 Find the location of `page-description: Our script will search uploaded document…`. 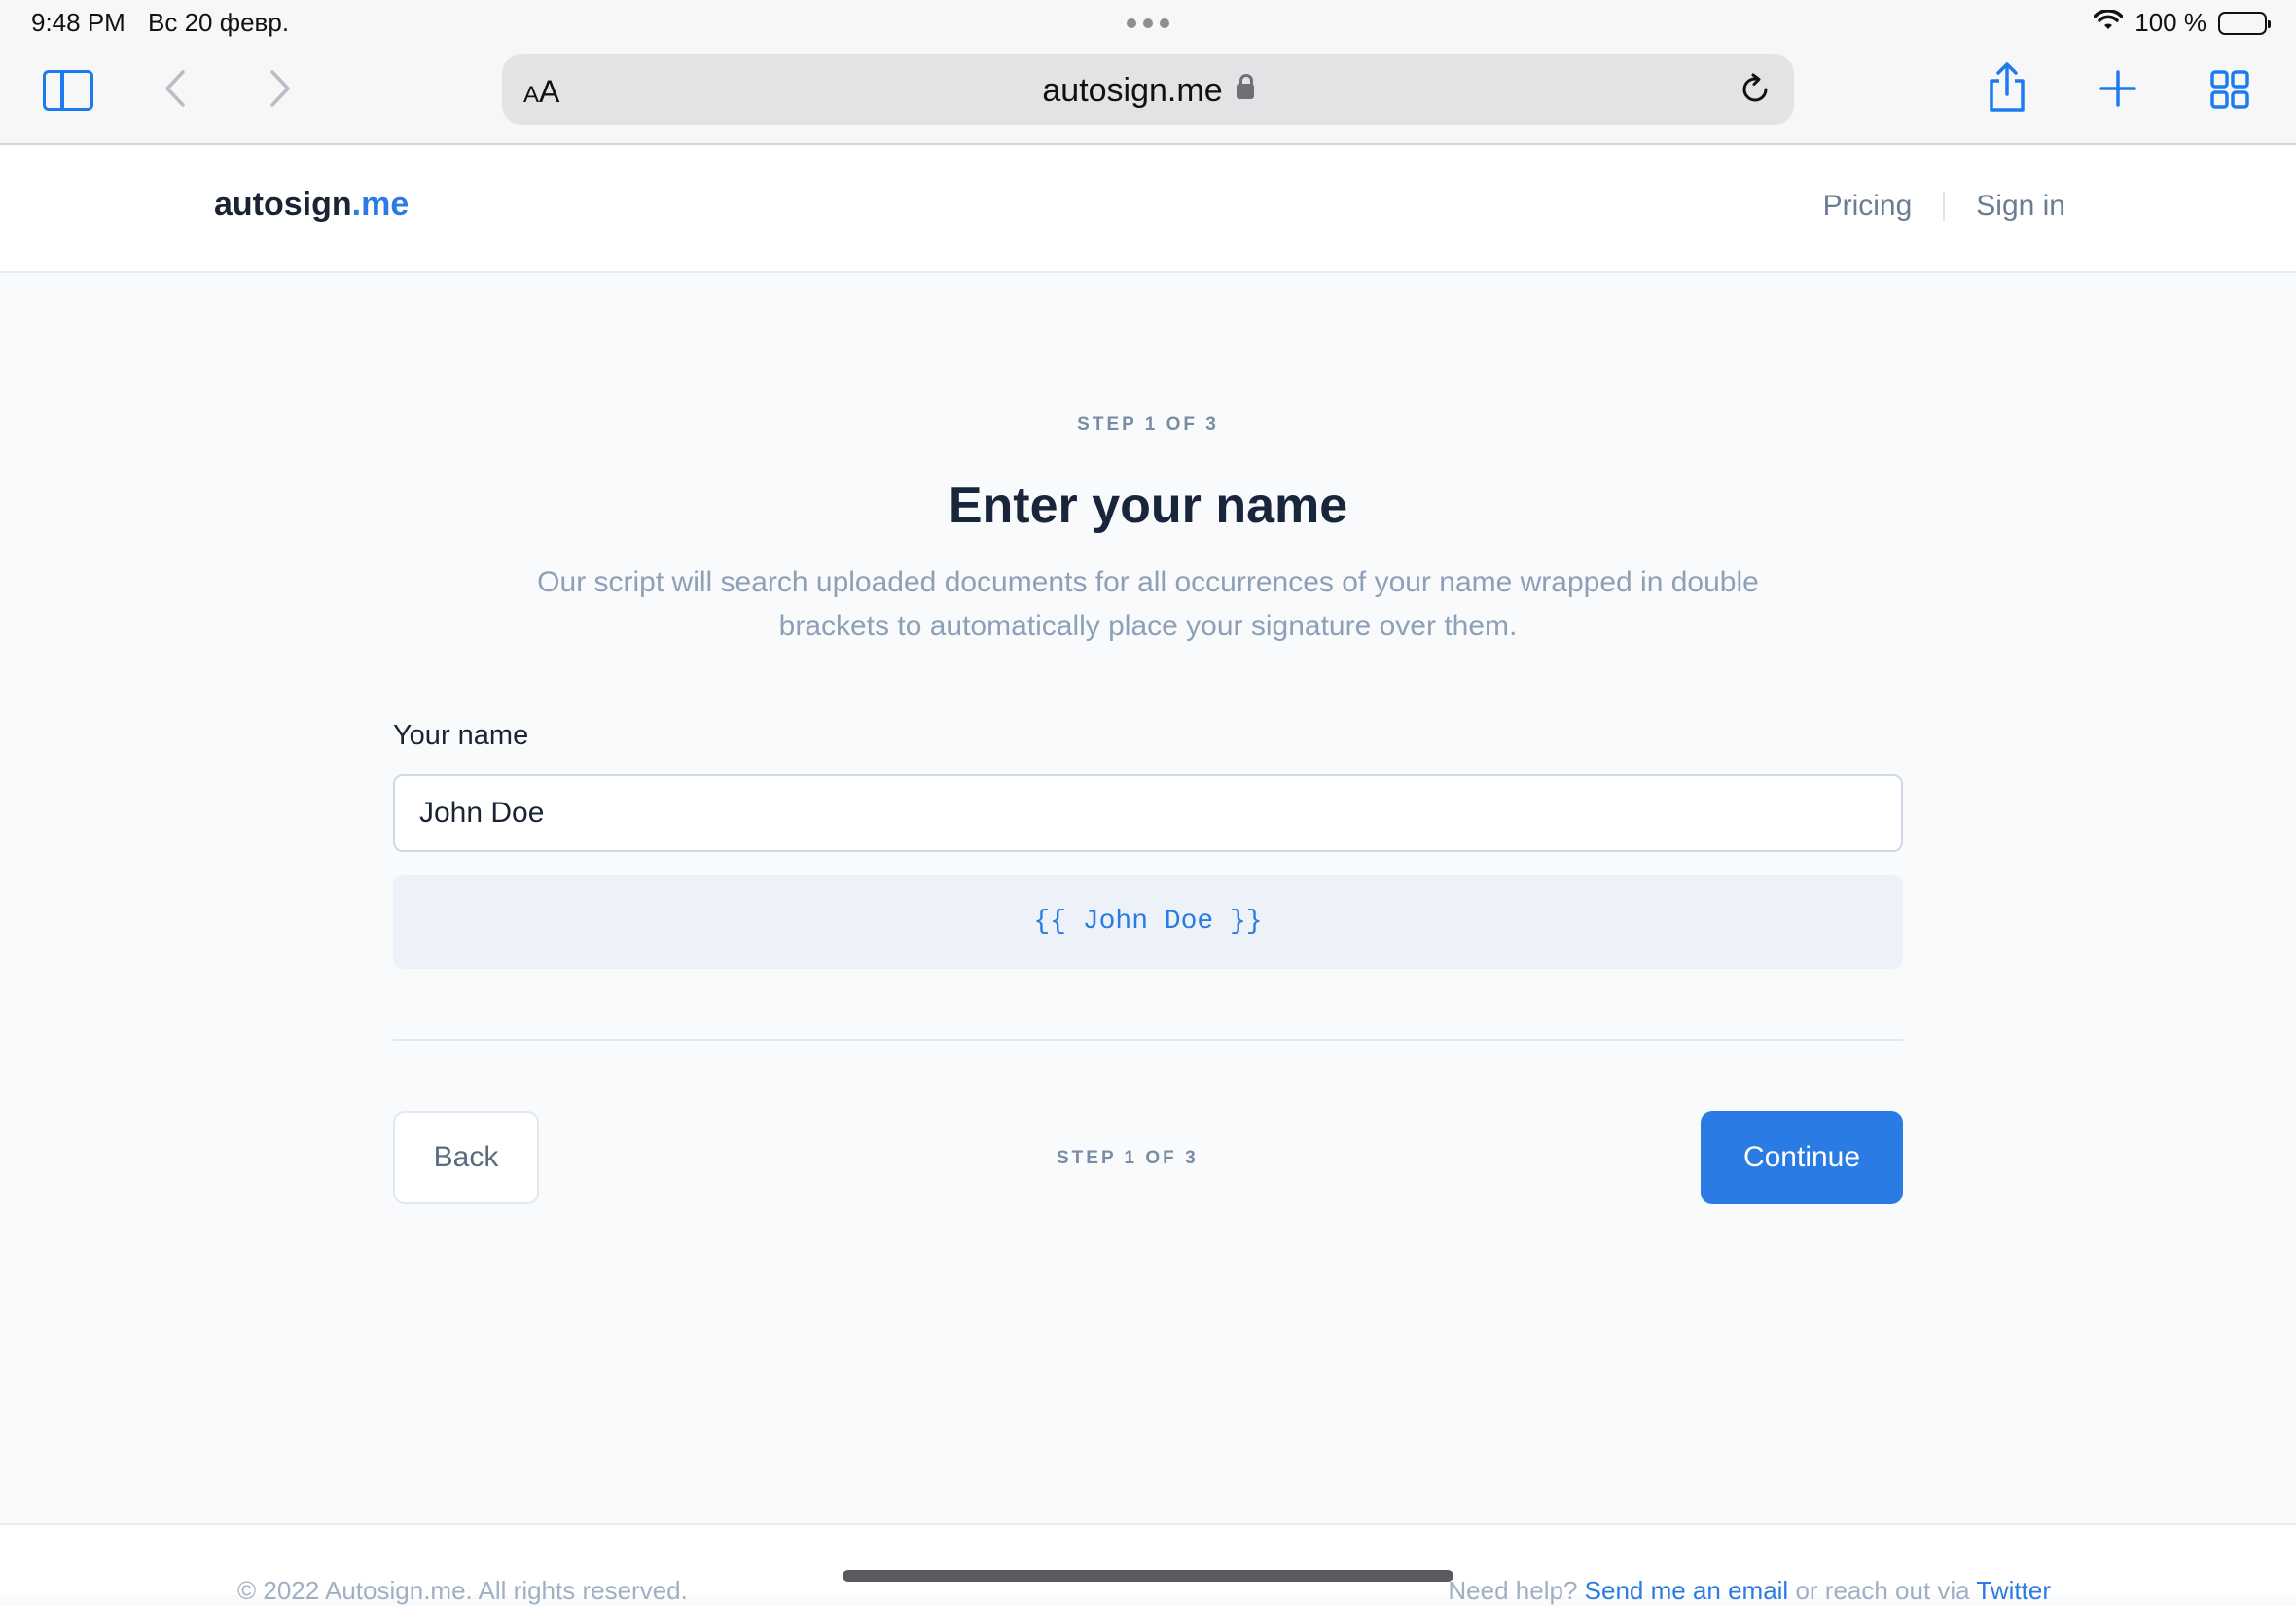

page-description: Our script will search uploaded document… is located at coordinates (1148, 604).